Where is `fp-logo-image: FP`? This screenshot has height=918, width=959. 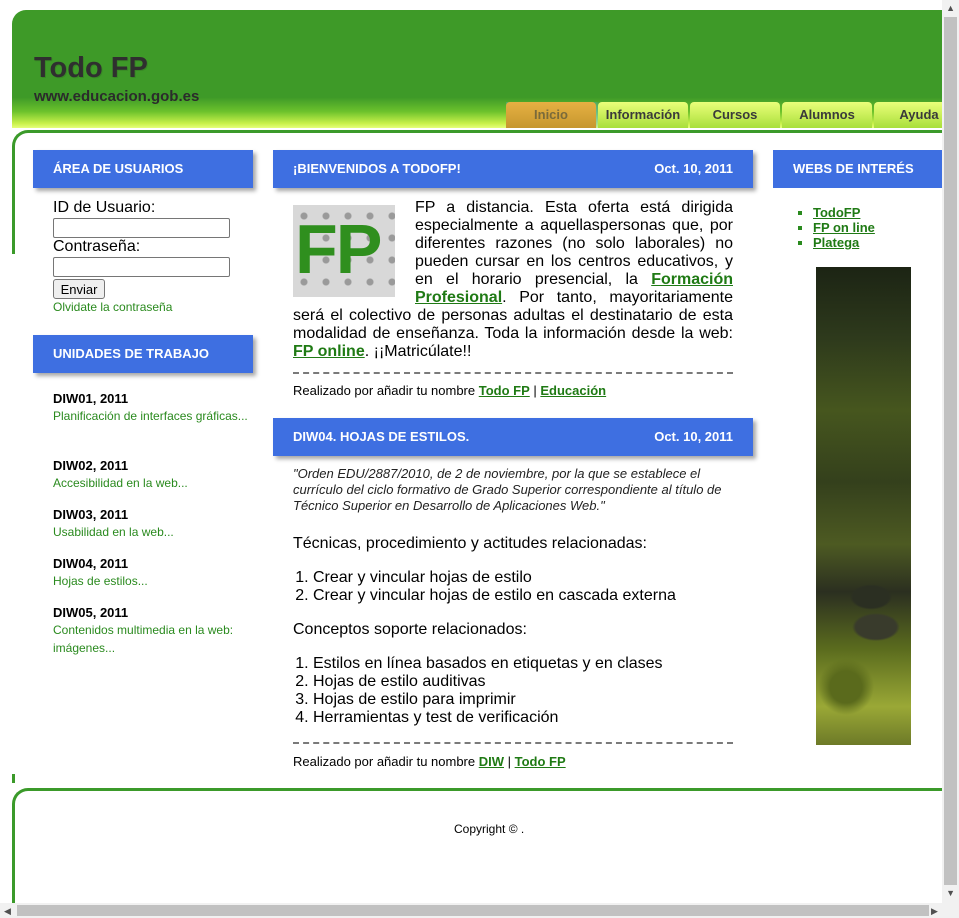
fp-logo-image: FP is located at coordinates (344, 251).